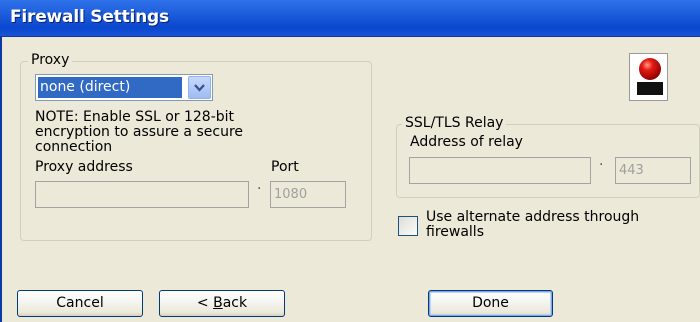 The image size is (700, 322). What do you see at coordinates (139, 132) in the screenshot?
I see `proxy-note-line-2: encryption to assure a secure` at bounding box center [139, 132].